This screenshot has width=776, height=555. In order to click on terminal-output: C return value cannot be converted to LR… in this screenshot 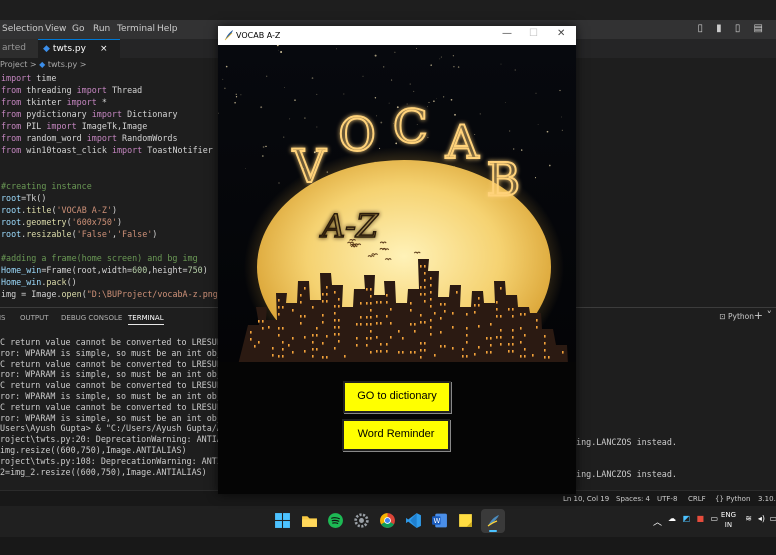, I will do `click(116, 407)`.